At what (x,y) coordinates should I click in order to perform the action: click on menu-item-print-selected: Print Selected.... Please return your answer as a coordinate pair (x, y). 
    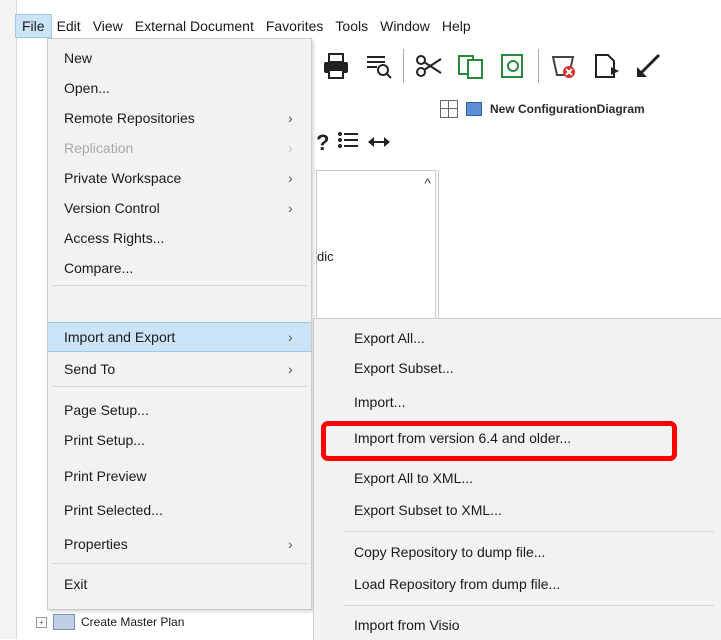
    Looking at the image, I should click on (179, 510).